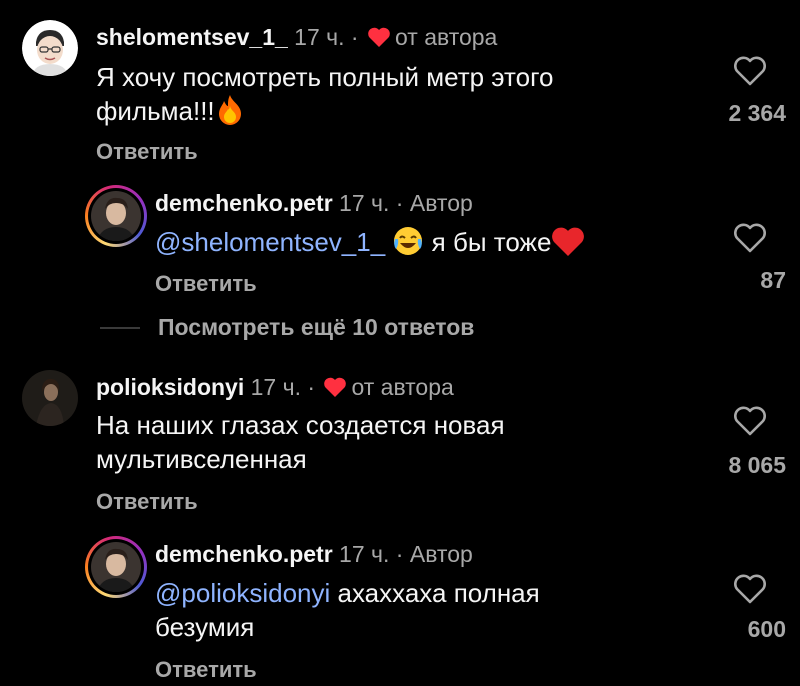 This screenshot has width=800, height=686. What do you see at coordinates (757, 113) in the screenshot?
I see `like-count: 2 364` at bounding box center [757, 113].